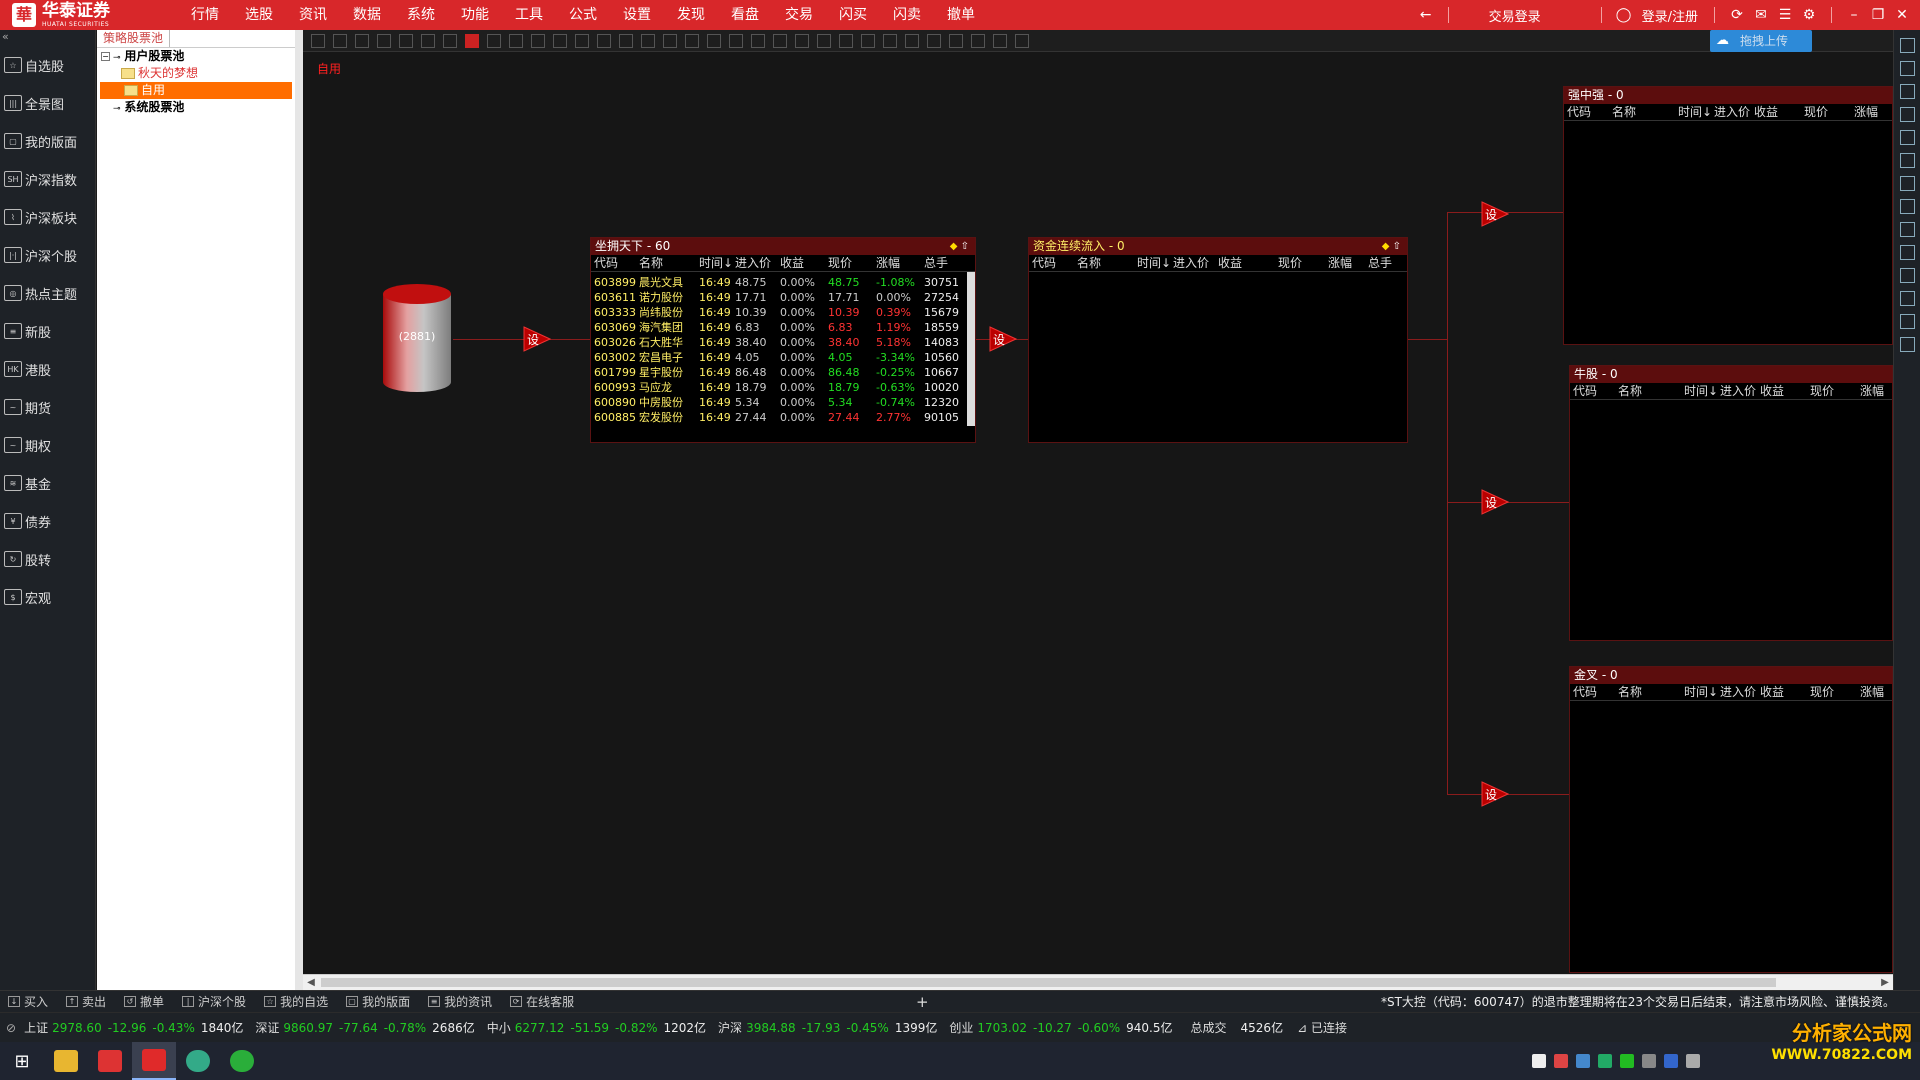 The width and height of the screenshot is (1920, 1080). What do you see at coordinates (205, 15) in the screenshot?
I see `menu-item: 行情` at bounding box center [205, 15].